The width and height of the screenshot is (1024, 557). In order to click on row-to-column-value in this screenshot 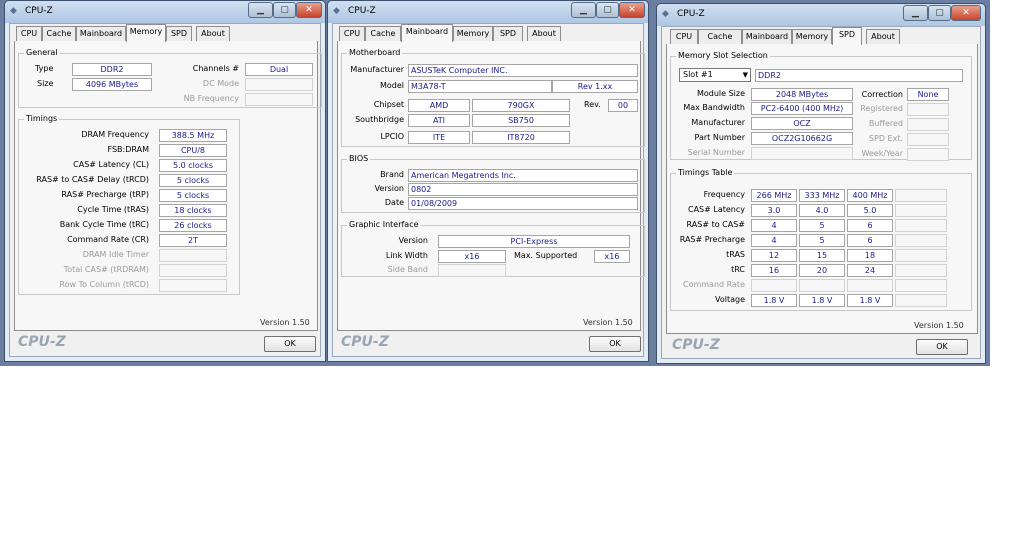, I will do `click(193, 285)`.